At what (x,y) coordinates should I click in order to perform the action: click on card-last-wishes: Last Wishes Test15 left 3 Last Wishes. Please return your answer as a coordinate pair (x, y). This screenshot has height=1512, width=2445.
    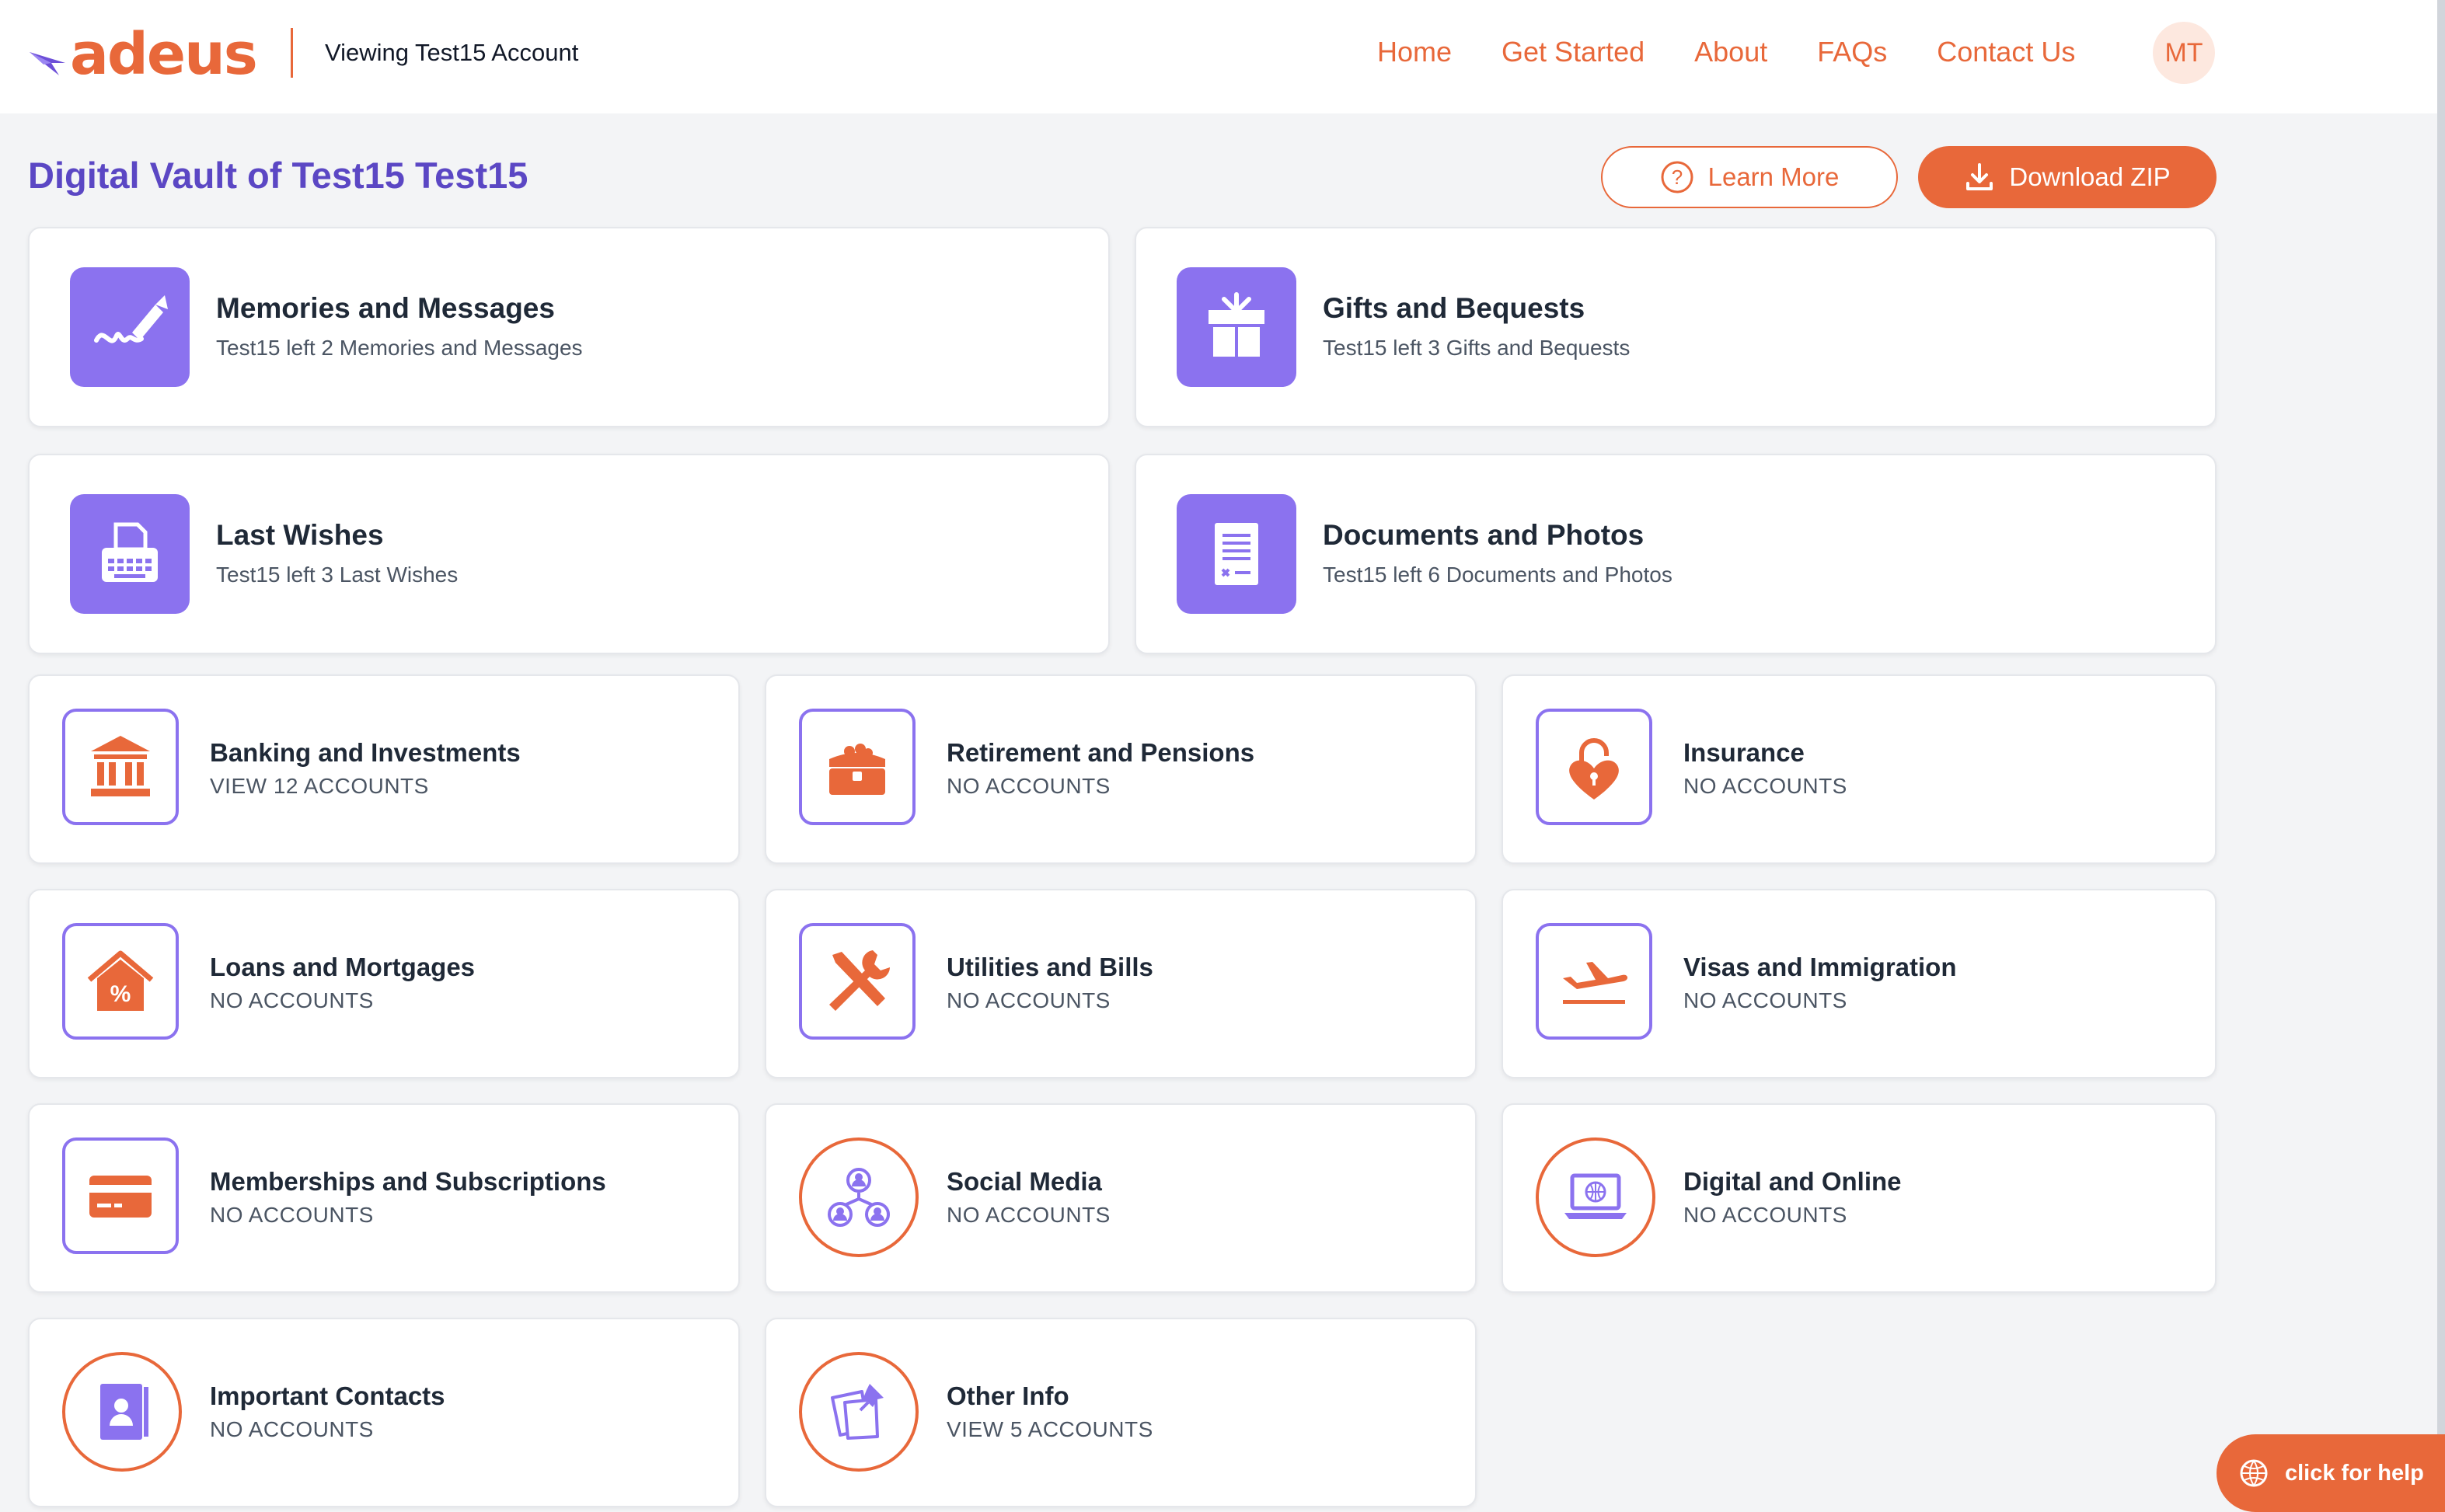
    Looking at the image, I should click on (569, 554).